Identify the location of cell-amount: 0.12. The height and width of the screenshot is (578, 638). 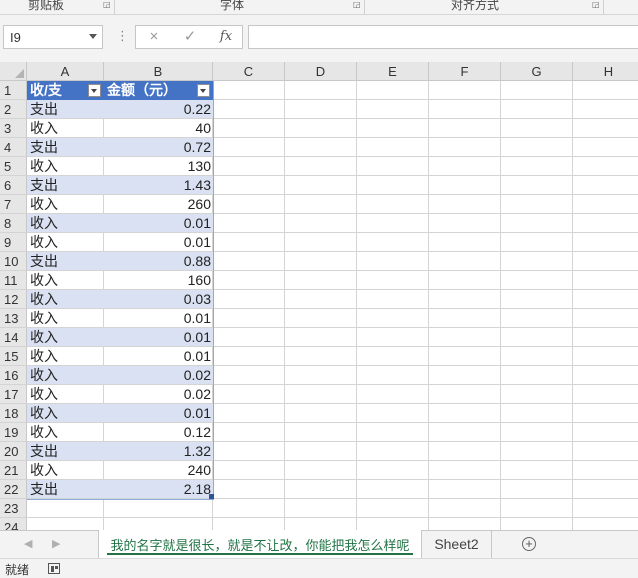
(158, 432).